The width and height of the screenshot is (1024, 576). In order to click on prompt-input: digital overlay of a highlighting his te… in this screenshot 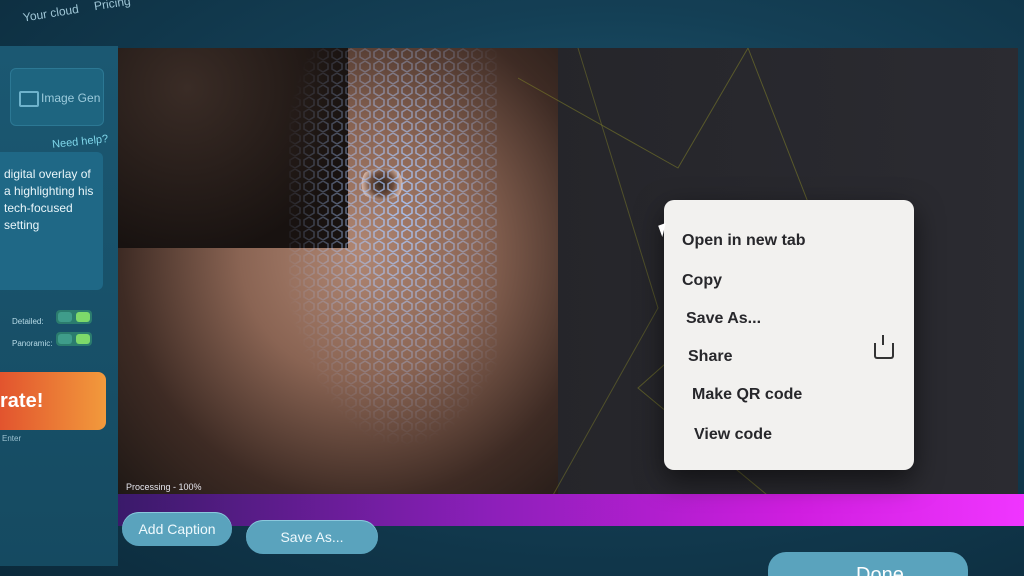, I will do `click(51, 221)`.